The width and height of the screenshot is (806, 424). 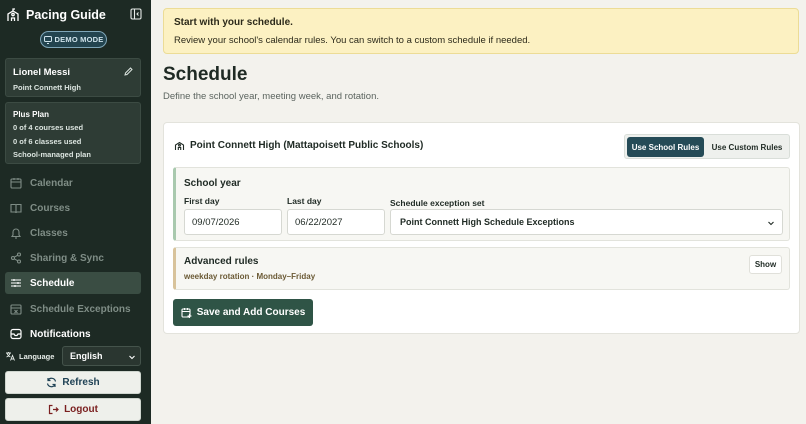 What do you see at coordinates (16, 334) in the screenshot?
I see `inbox-icon` at bounding box center [16, 334].